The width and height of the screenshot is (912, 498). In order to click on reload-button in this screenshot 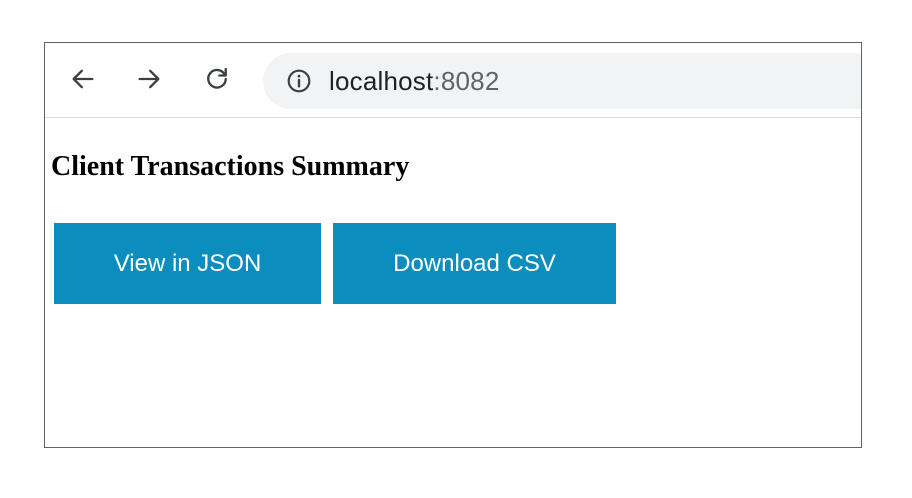, I will do `click(217, 79)`.